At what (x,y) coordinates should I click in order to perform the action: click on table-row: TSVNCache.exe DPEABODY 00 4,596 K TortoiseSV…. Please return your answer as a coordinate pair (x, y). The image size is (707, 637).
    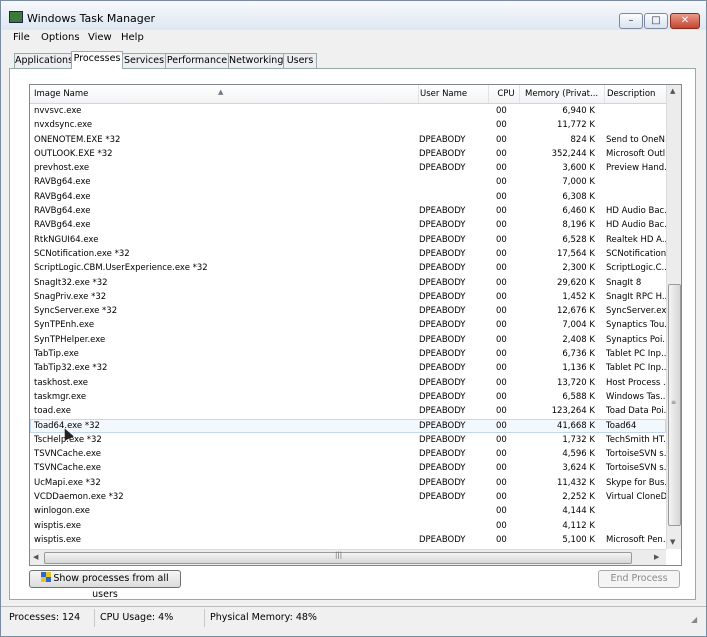
    Looking at the image, I should click on (348, 454).